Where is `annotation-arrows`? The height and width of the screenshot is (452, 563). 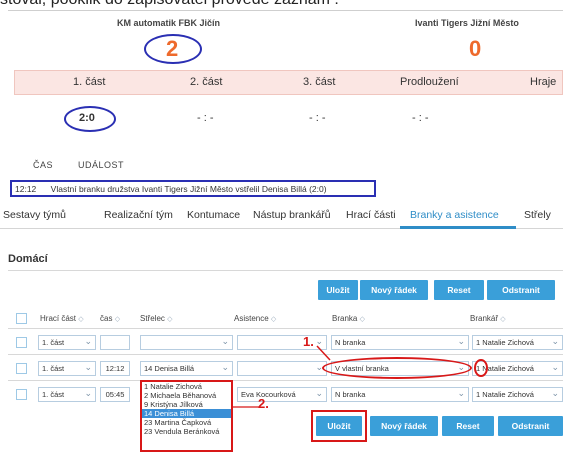
annotation-arrows is located at coordinates (282, 376).